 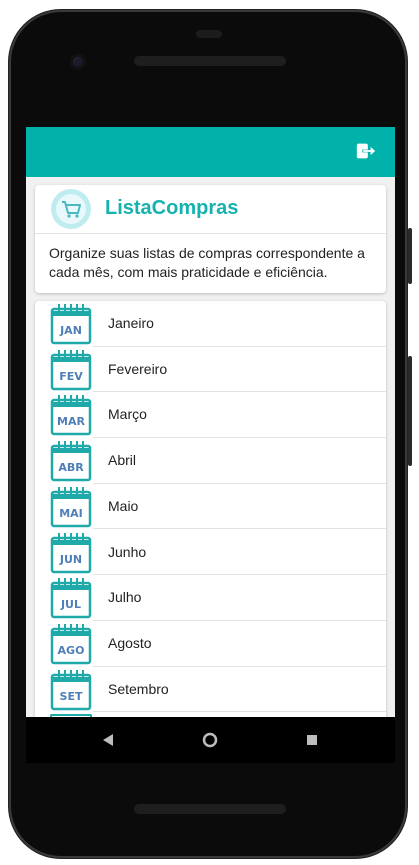 What do you see at coordinates (366, 151) in the screenshot?
I see `logout-icon` at bounding box center [366, 151].